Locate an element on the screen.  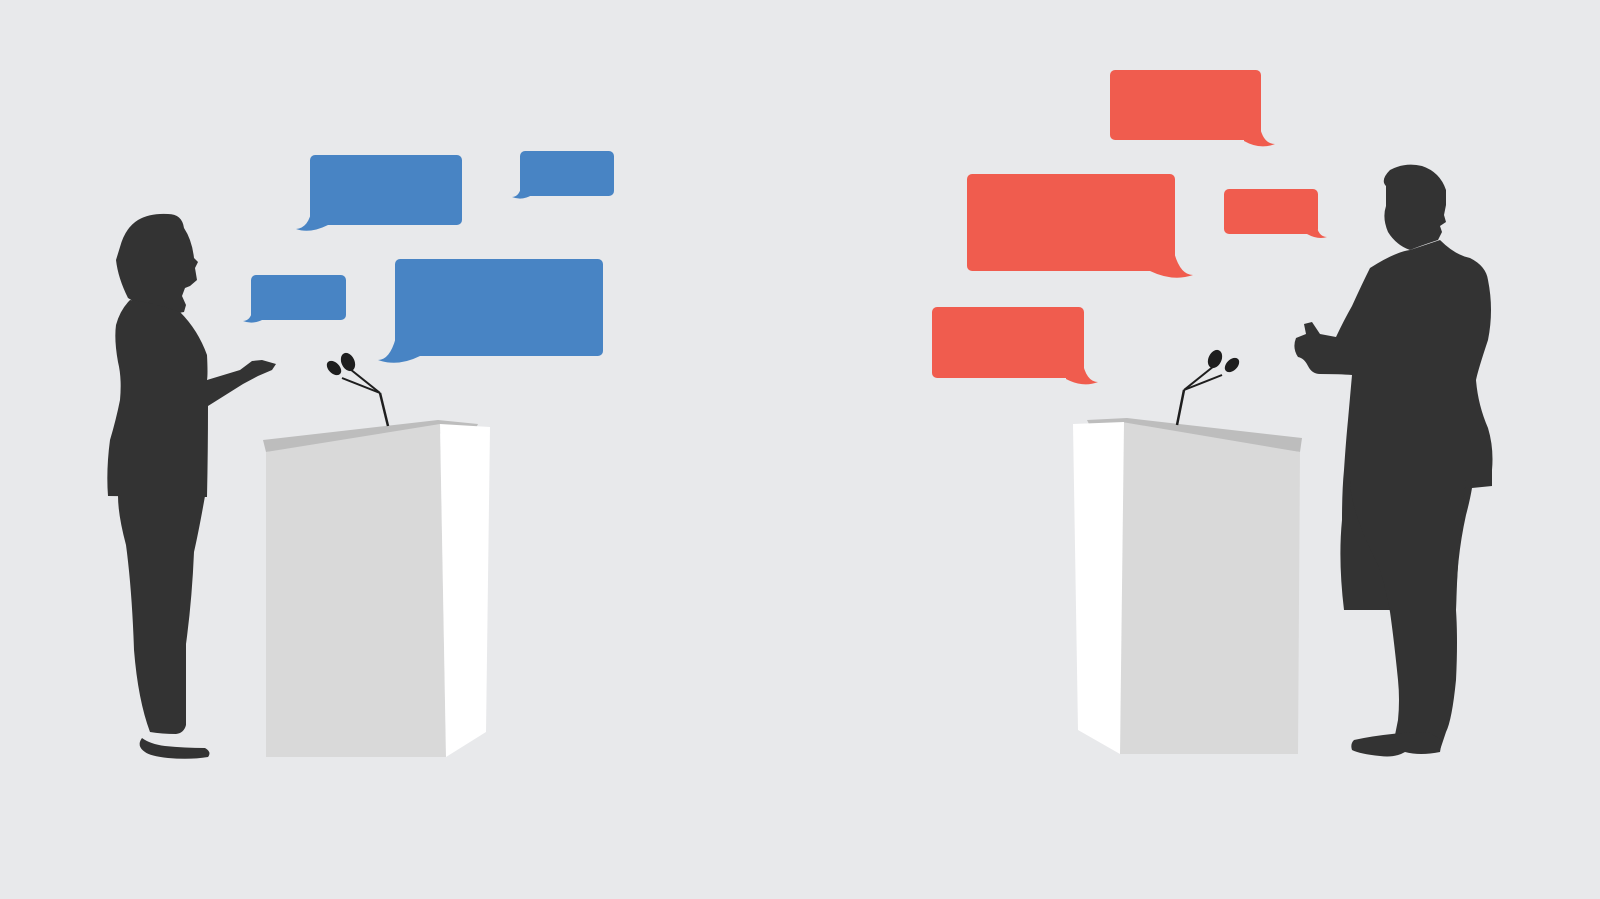
right-speech-bubble-3-icon is located at coordinates (1275, 213).